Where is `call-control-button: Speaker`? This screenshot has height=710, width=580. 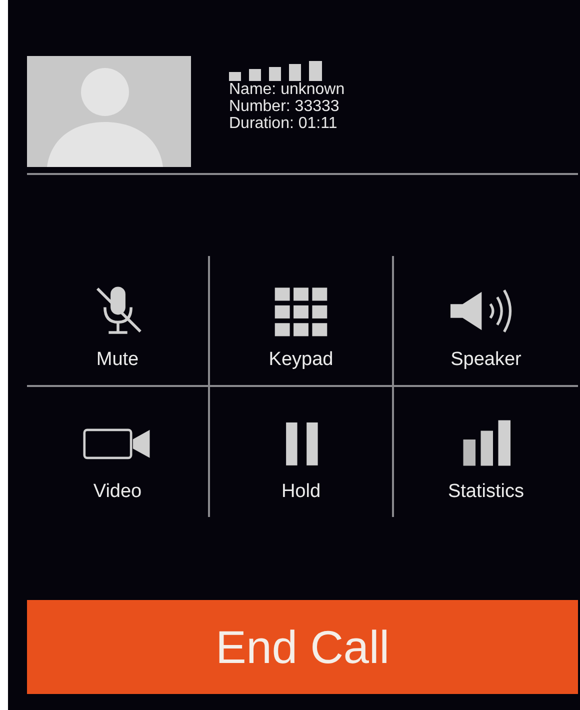
call-control-button: Speaker is located at coordinates (486, 321).